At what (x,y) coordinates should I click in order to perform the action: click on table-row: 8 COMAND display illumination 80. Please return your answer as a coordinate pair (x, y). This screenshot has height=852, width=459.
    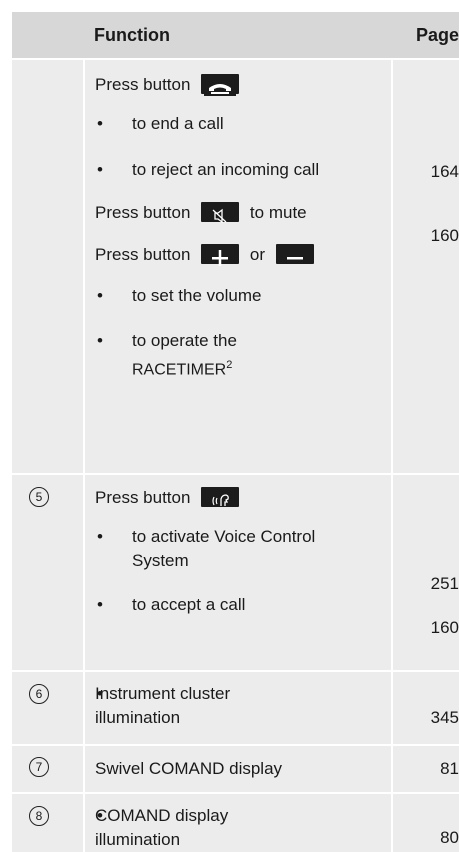
    Looking at the image, I should click on (235, 822).